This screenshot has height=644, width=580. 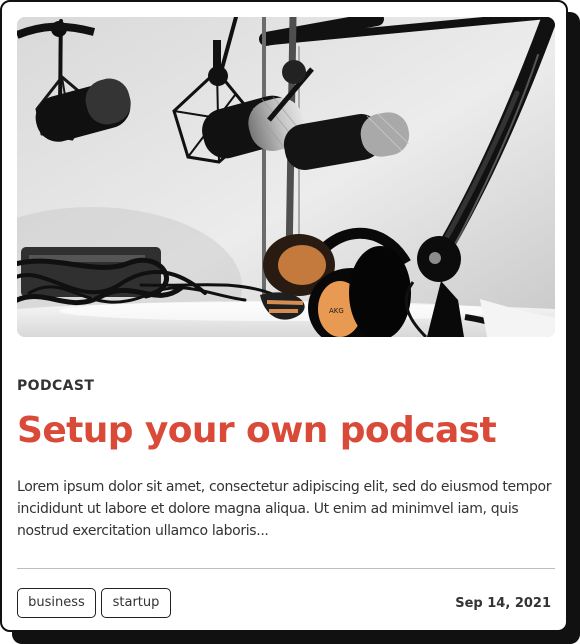 What do you see at coordinates (56, 603) in the screenshot?
I see `tag-business: business` at bounding box center [56, 603].